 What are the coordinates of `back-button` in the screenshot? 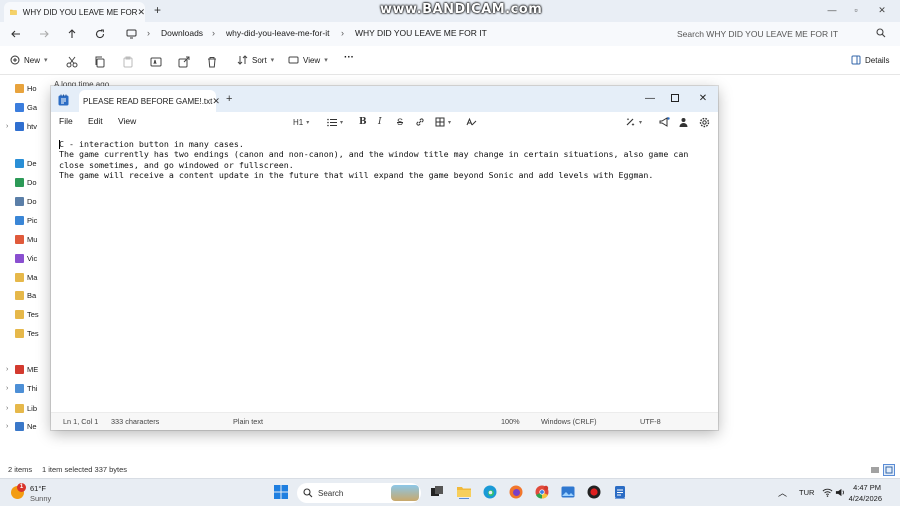 It's located at (16, 34).